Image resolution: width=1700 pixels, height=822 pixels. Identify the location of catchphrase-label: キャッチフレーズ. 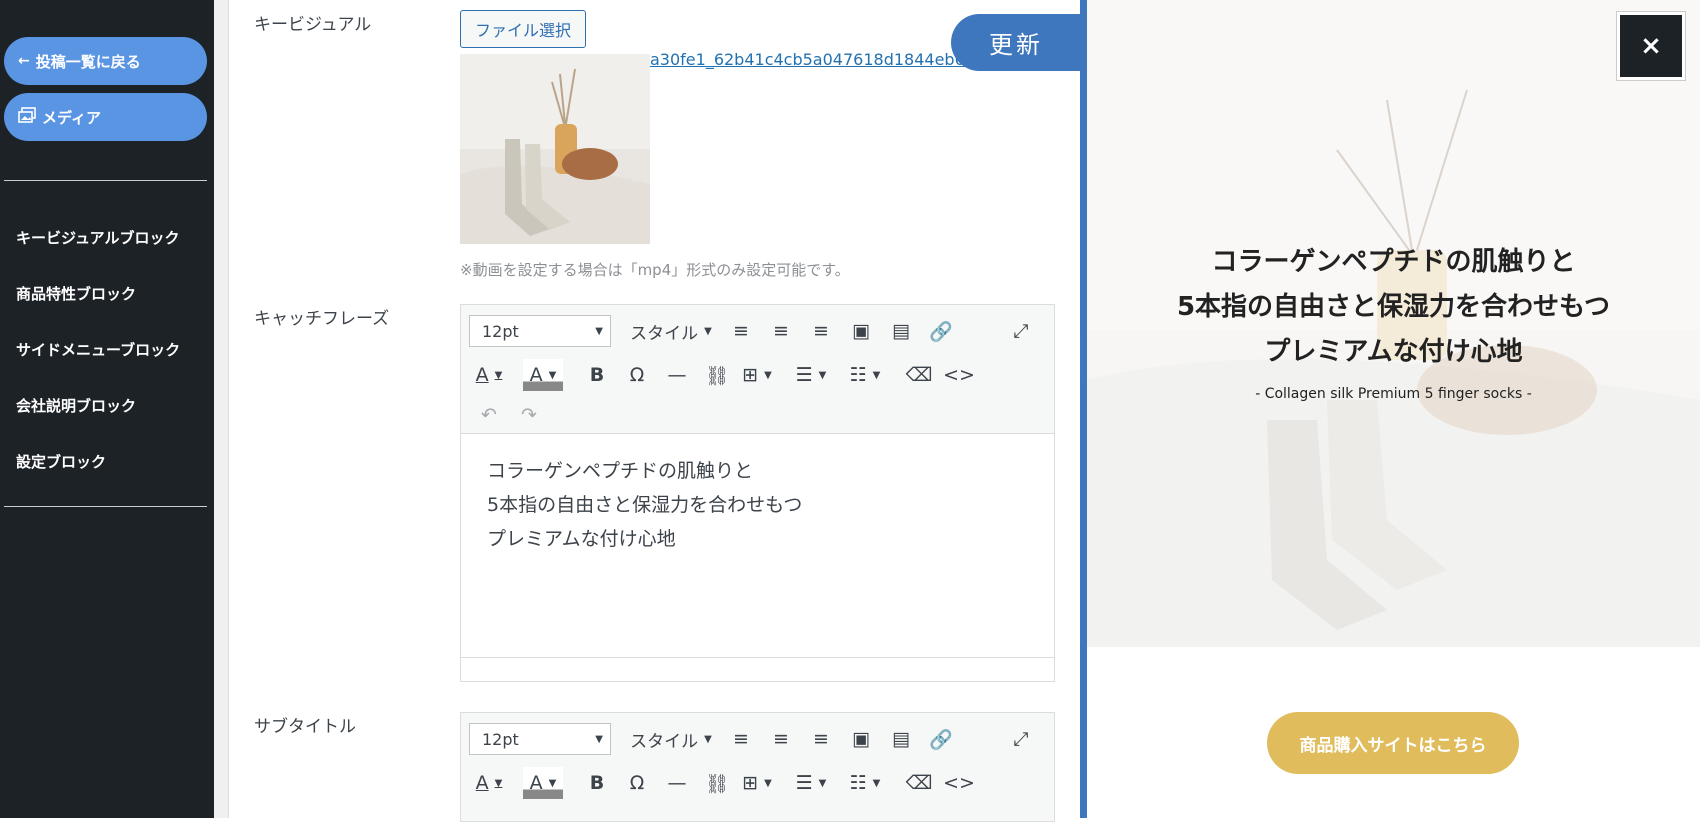
(322, 319).